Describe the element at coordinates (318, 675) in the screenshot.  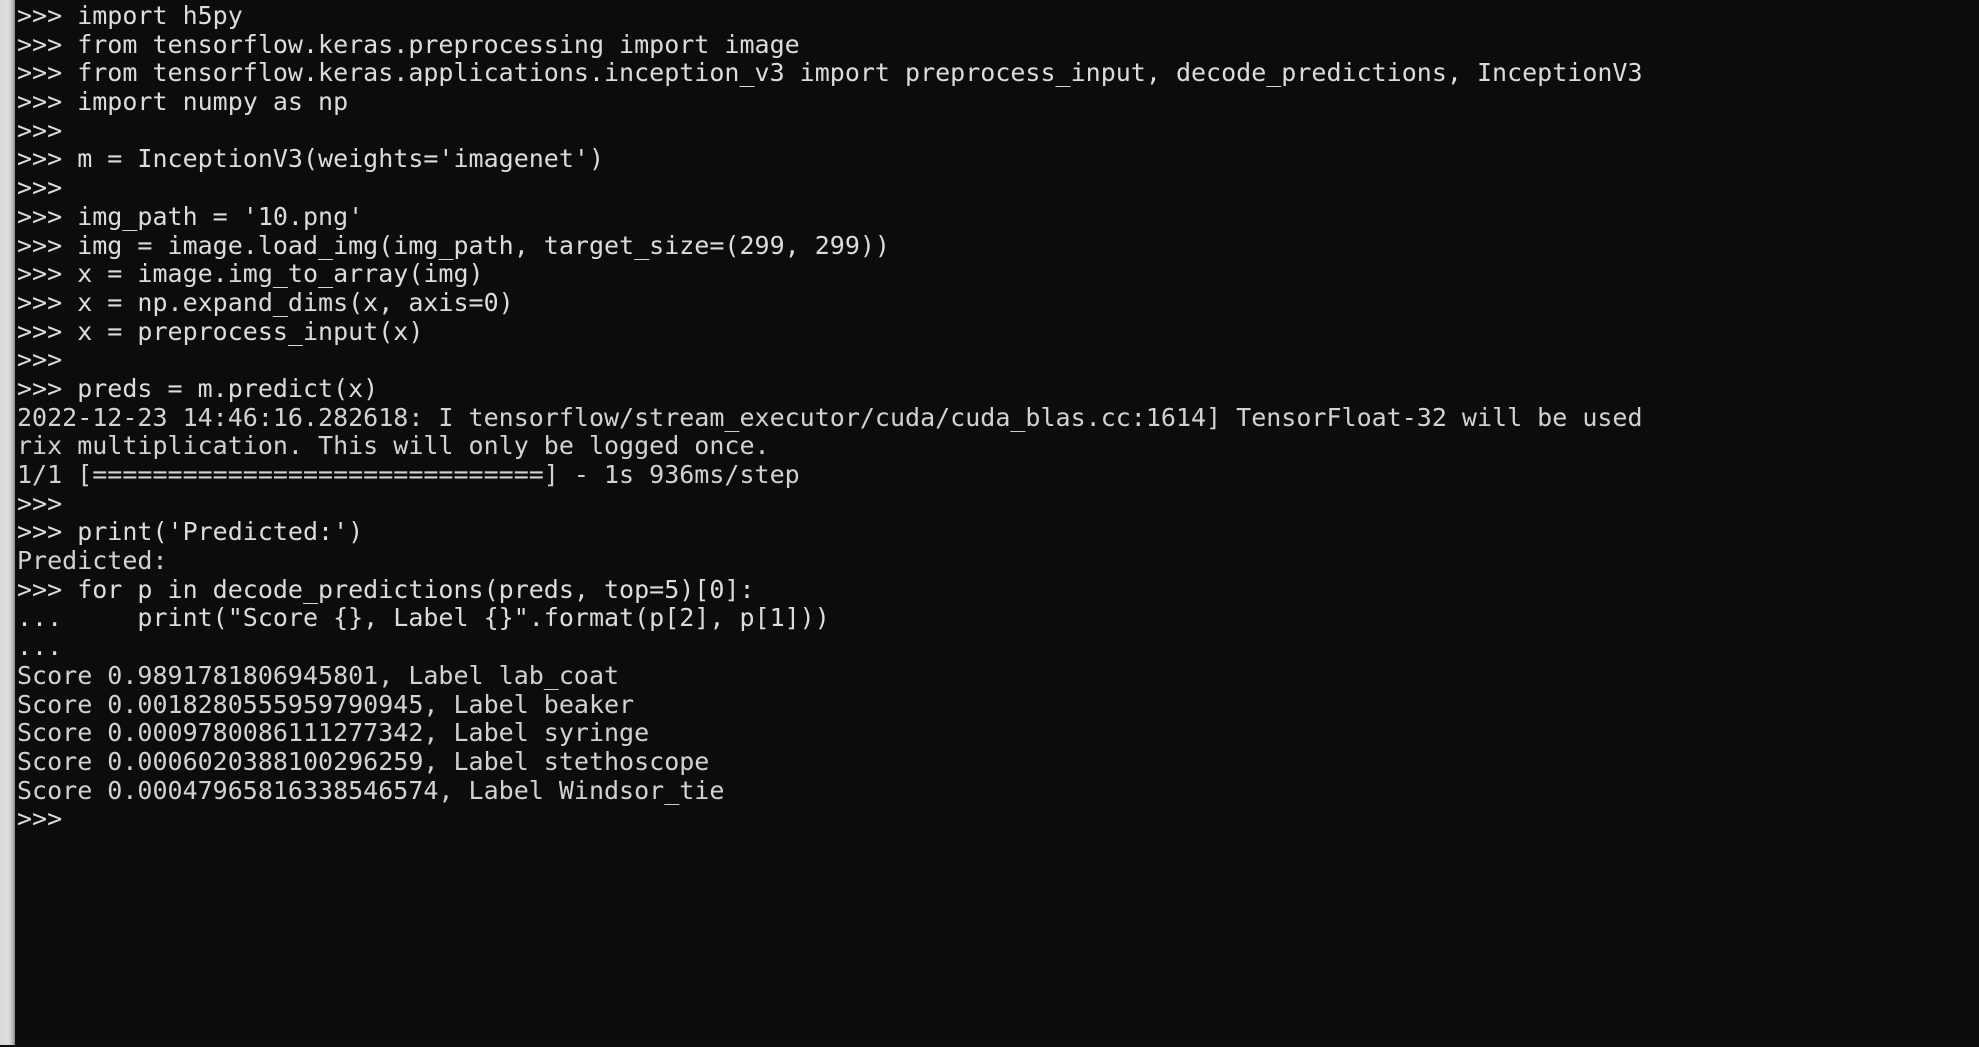
I see `terminal-line: Score 0.9891781806945801, Label lab_coat` at that location.